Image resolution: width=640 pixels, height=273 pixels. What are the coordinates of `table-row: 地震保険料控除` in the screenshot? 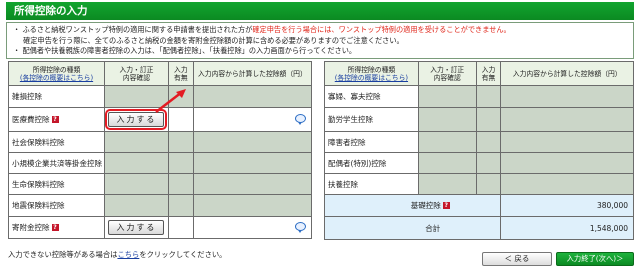 It's located at (160, 205).